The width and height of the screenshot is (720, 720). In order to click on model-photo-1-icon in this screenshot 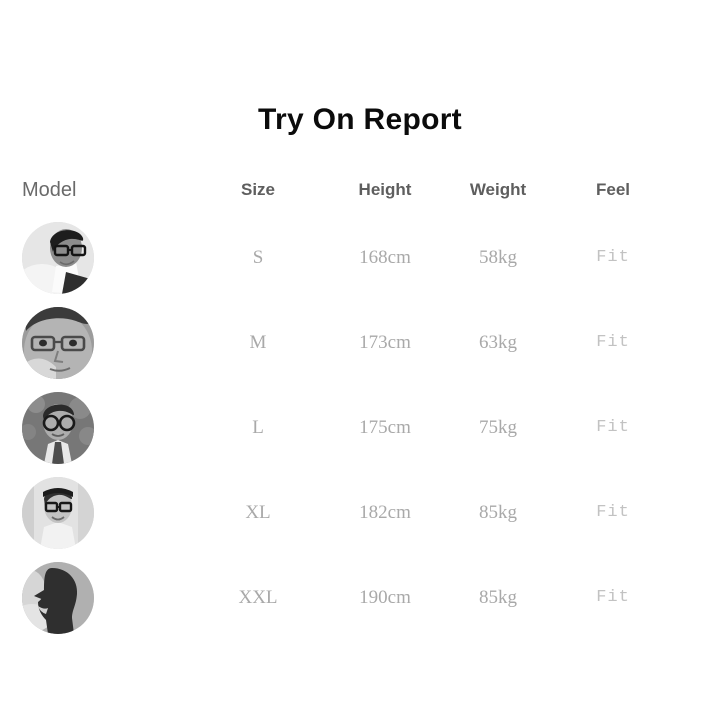, I will do `click(58, 258)`.